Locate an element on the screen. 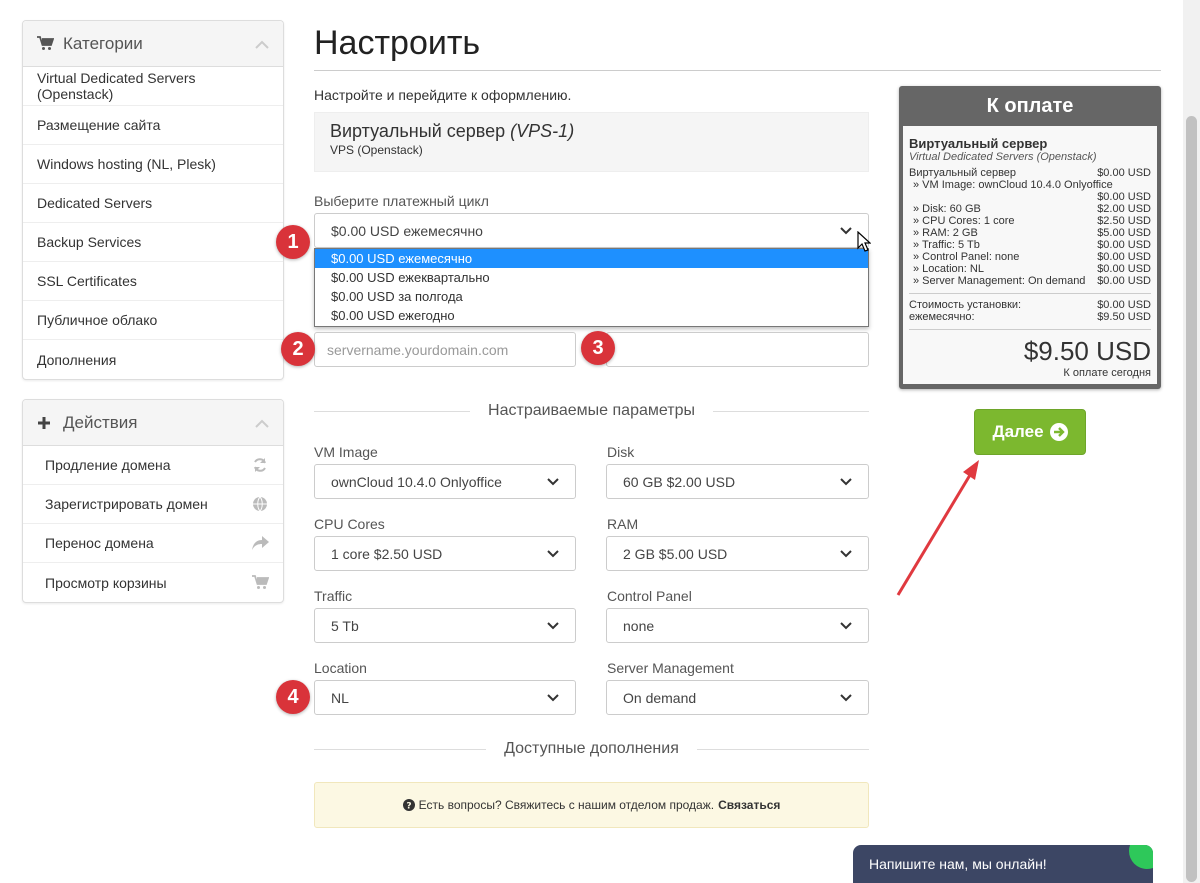 Image resolution: width=1200 pixels, height=883 pixels. action-label: Перенос домена is located at coordinates (99, 543).